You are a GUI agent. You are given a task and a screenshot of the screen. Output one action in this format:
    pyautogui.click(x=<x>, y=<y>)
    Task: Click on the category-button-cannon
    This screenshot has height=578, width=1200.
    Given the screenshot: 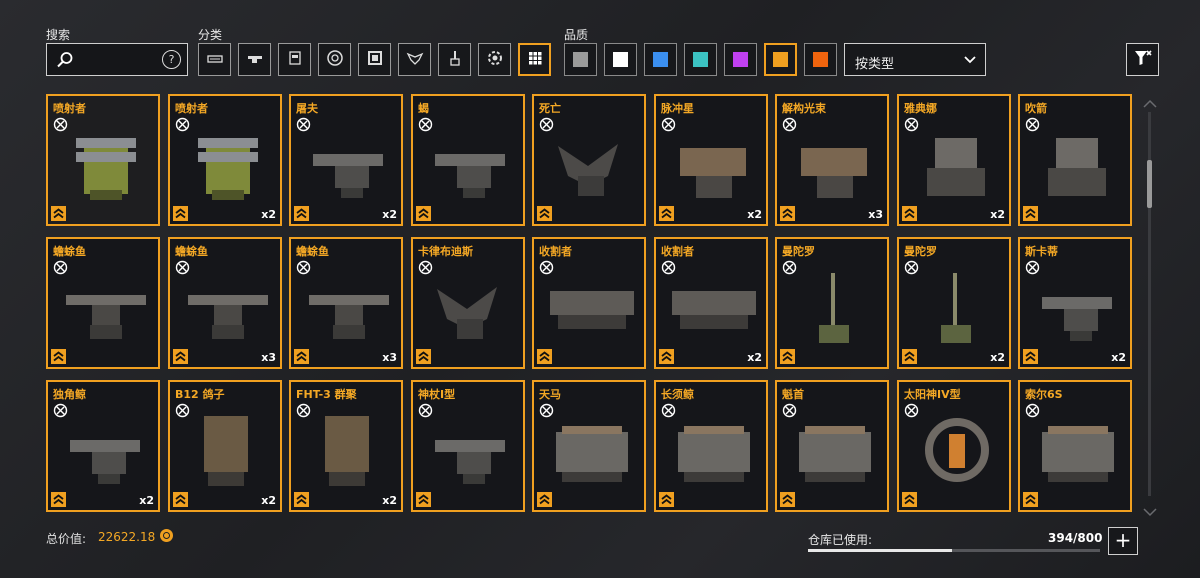 What is the action you would take?
    pyautogui.click(x=254, y=59)
    